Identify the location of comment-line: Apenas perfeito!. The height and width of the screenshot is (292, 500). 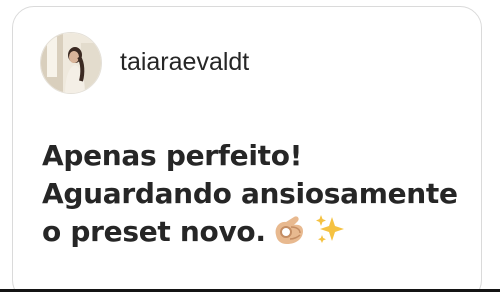
(172, 155).